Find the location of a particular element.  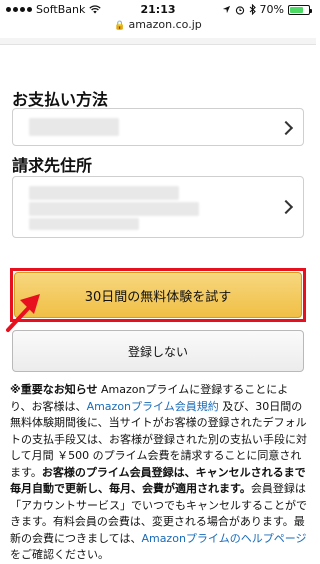

battery-percent: 70% is located at coordinates (271, 9).